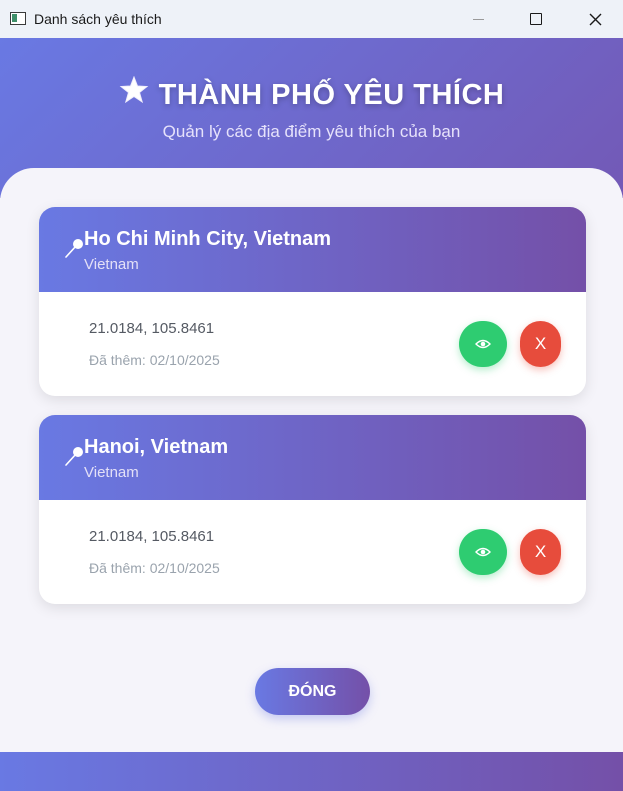 The width and height of the screenshot is (623, 791). I want to click on close-icon, so click(595, 19).